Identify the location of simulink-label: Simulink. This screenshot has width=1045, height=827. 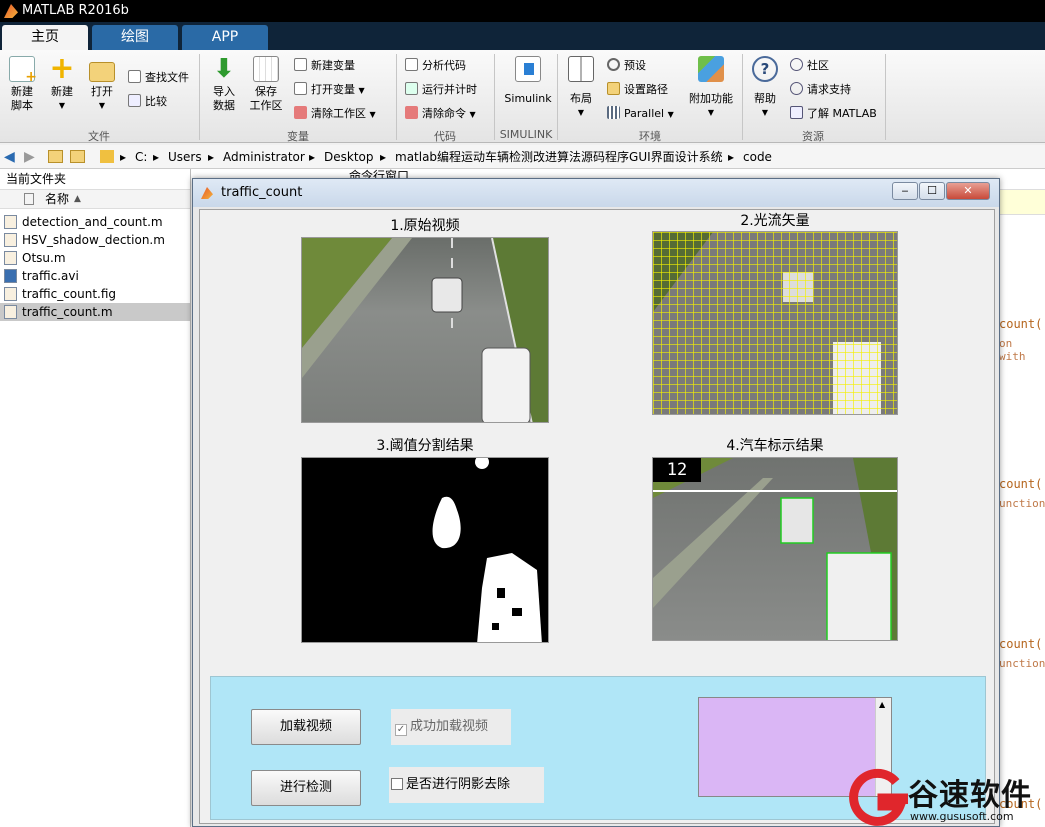
(528, 98).